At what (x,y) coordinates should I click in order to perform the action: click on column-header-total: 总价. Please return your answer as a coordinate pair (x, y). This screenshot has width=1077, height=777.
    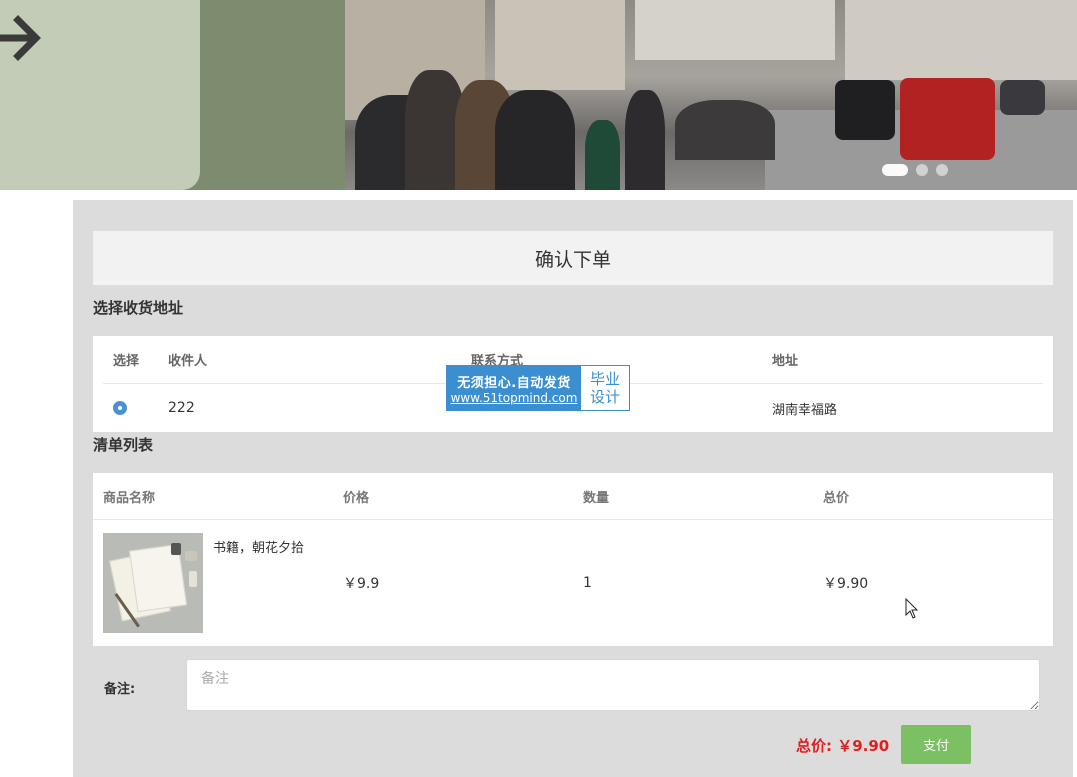
    Looking at the image, I should click on (836, 498).